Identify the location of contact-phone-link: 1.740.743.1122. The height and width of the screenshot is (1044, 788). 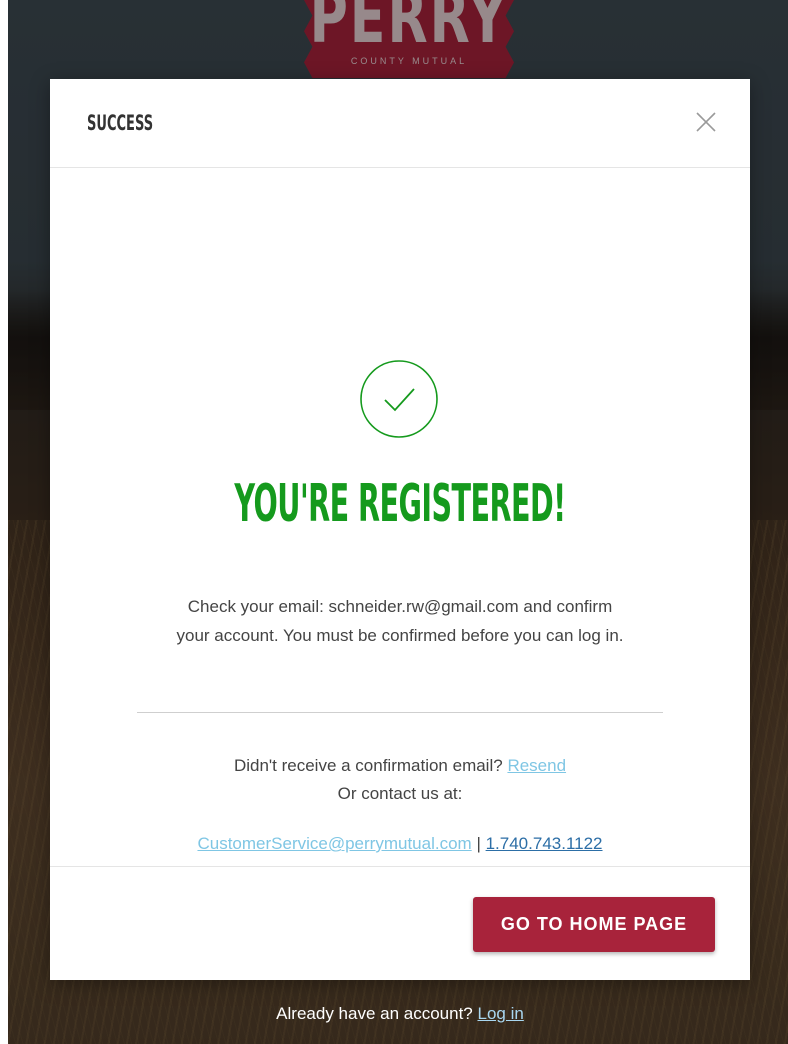
(544, 843).